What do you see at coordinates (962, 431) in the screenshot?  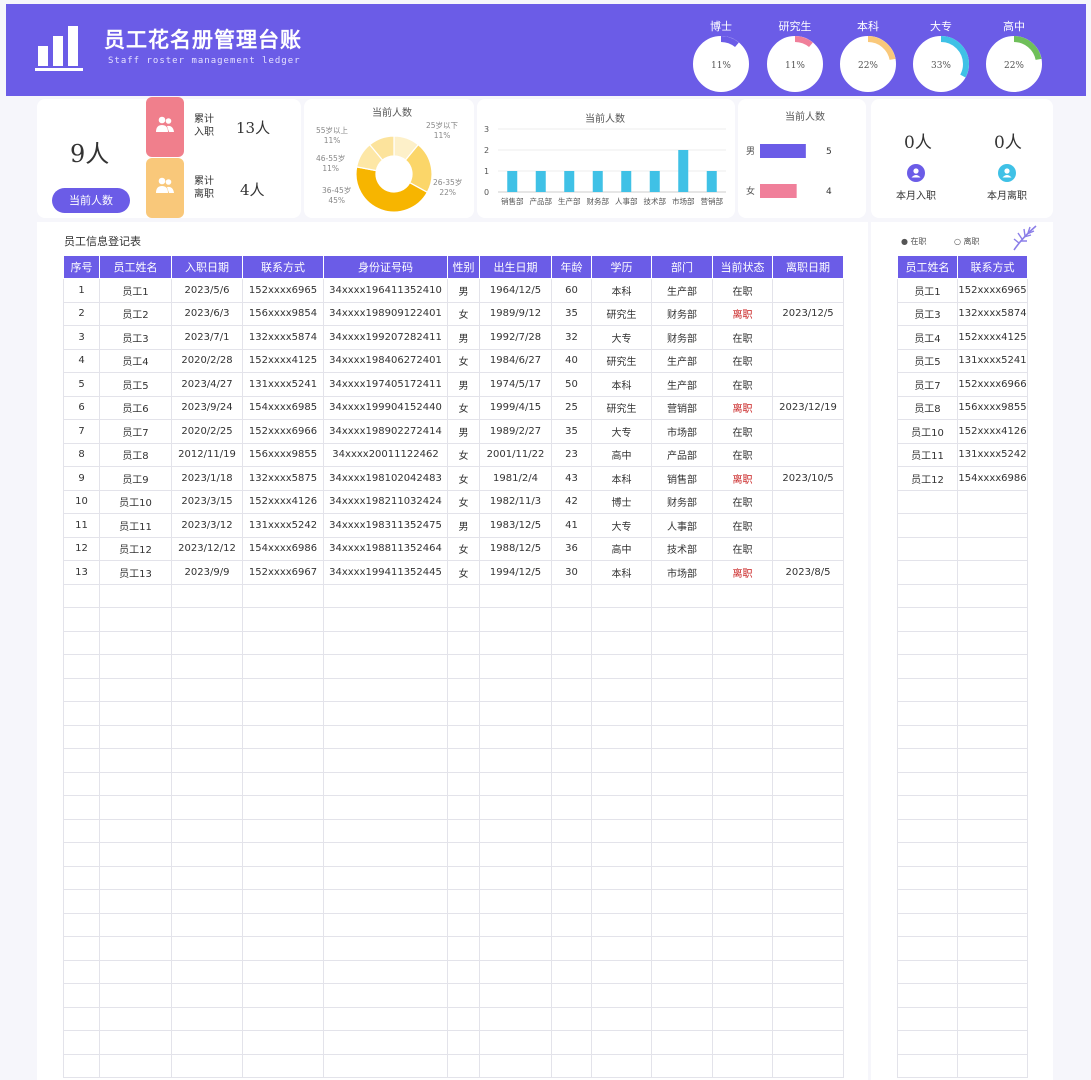 I see `table-row: 员工10 152xxxx4126` at bounding box center [962, 431].